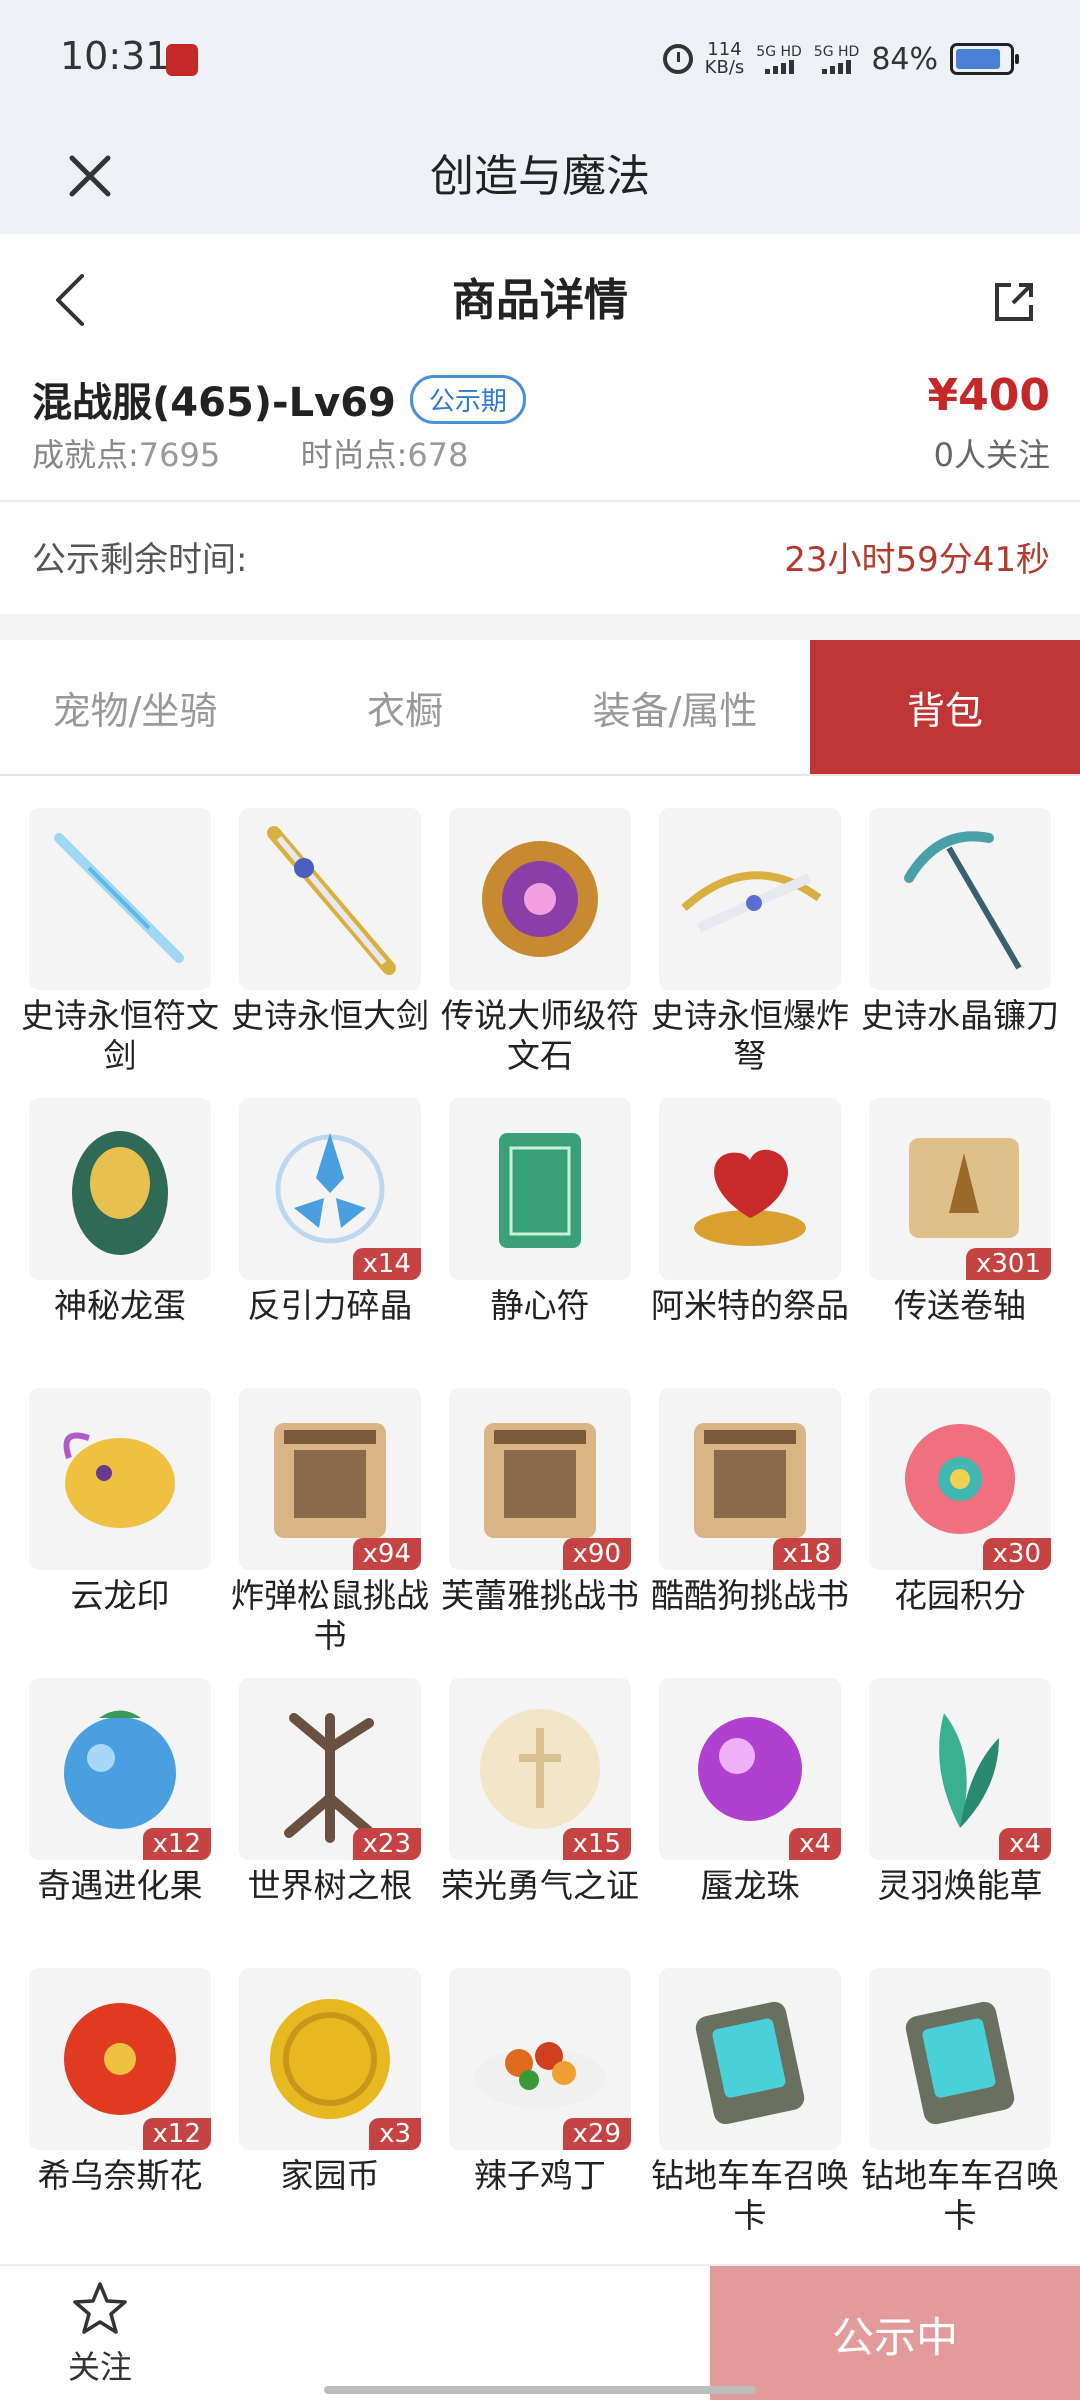  I want to click on backpack-item: 史诗永恒爆炸弩, so click(750, 953).